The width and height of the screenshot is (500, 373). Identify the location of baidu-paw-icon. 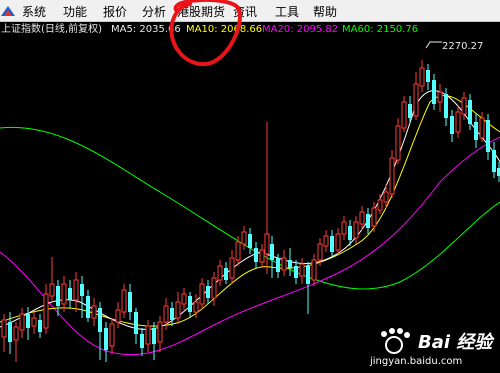
(395, 341).